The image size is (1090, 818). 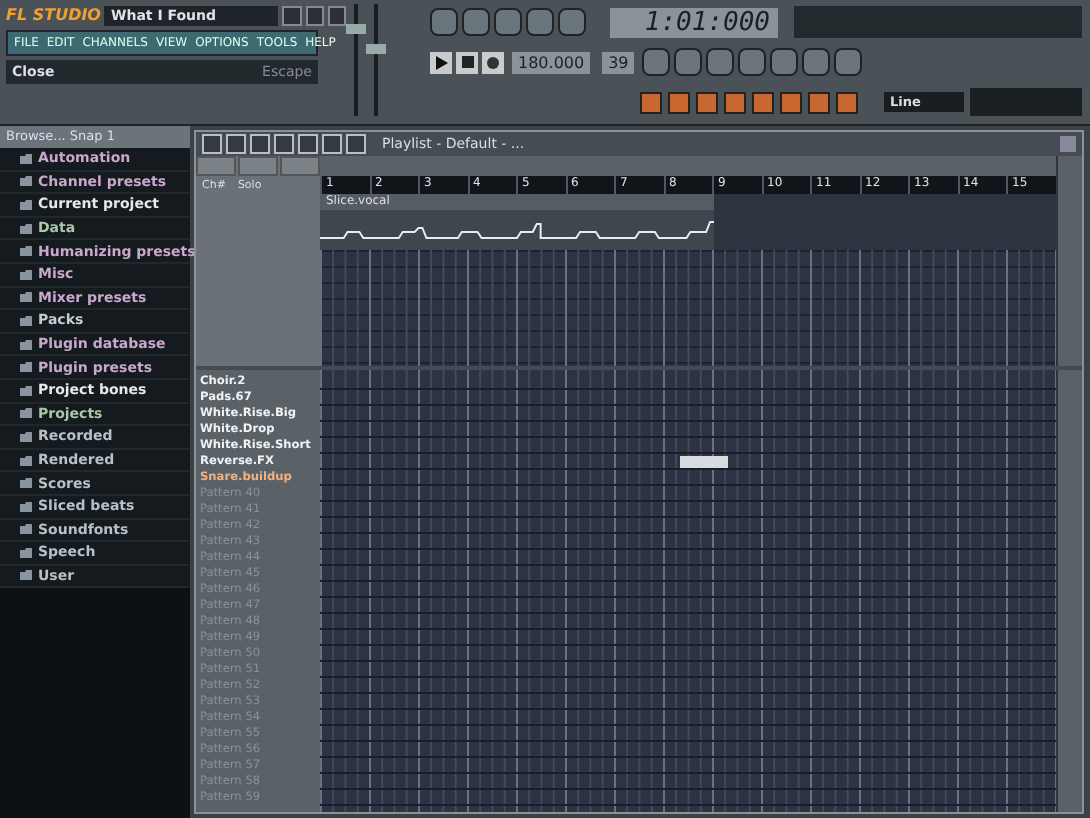 I want to click on pitch-slider, so click(x=376, y=49).